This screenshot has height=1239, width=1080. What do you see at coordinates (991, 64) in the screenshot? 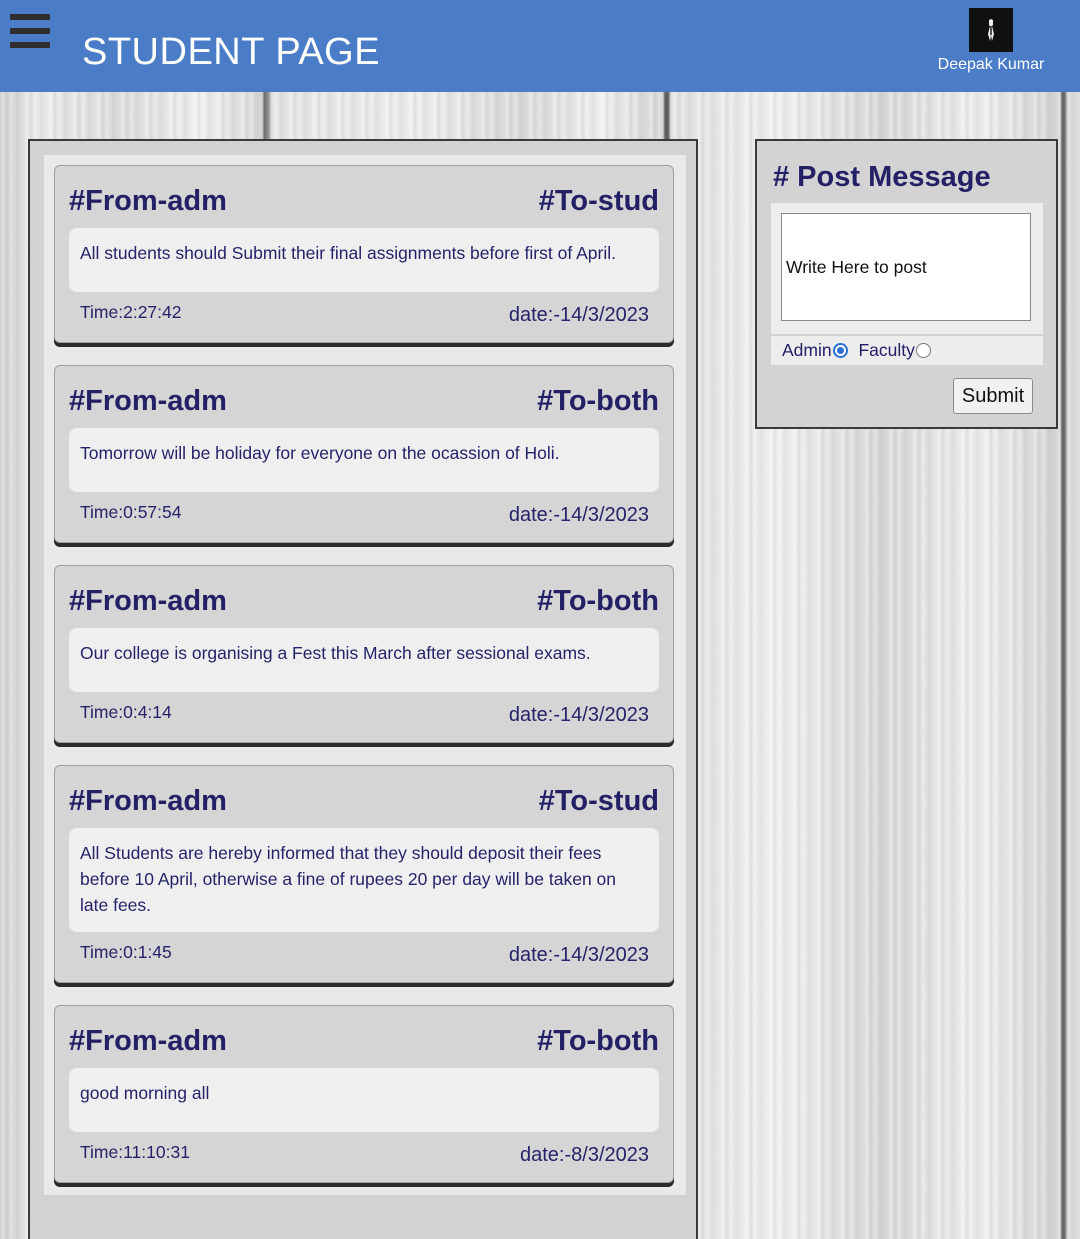
I see `user-name: Deepak Kumar` at bounding box center [991, 64].